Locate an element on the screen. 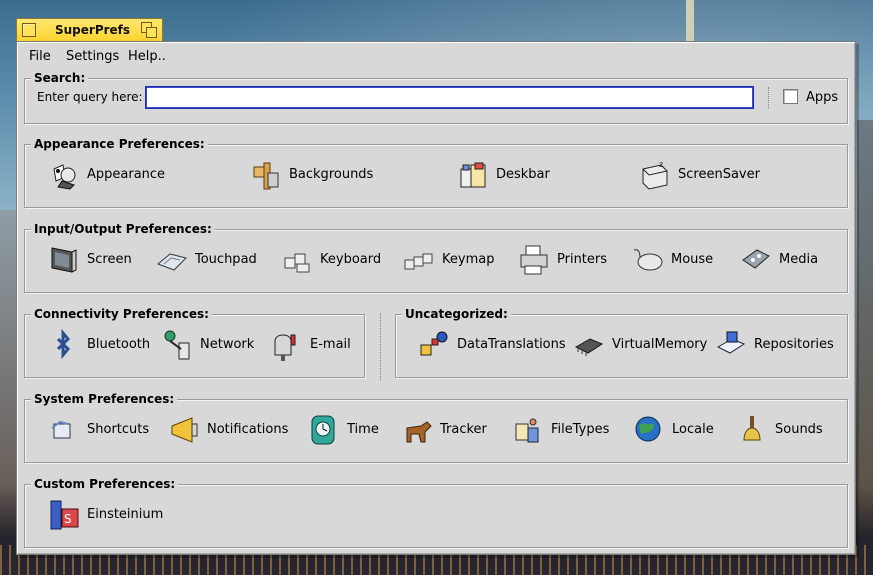 This screenshot has width=873, height=575. query-label: Enter query here: is located at coordinates (90, 97).